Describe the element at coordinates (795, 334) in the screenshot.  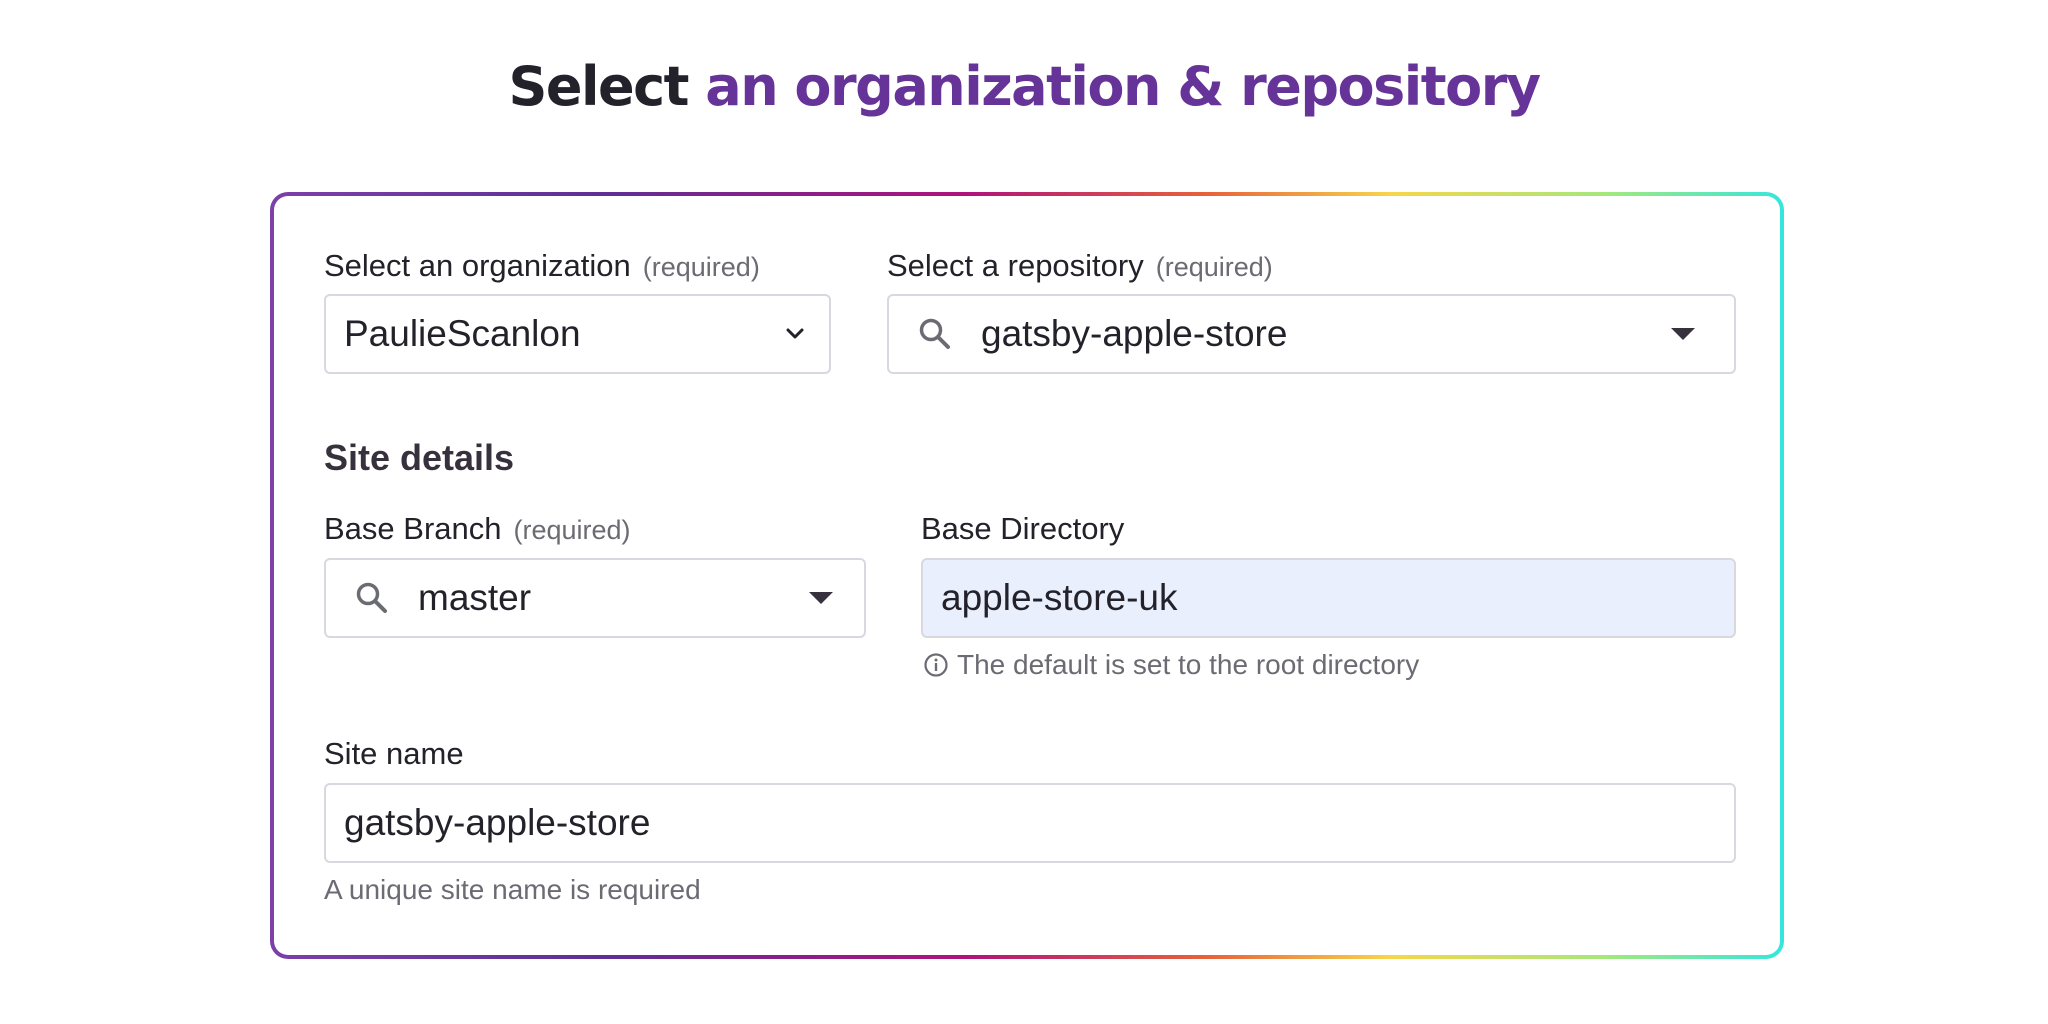
I see `chevron-down-icon` at that location.